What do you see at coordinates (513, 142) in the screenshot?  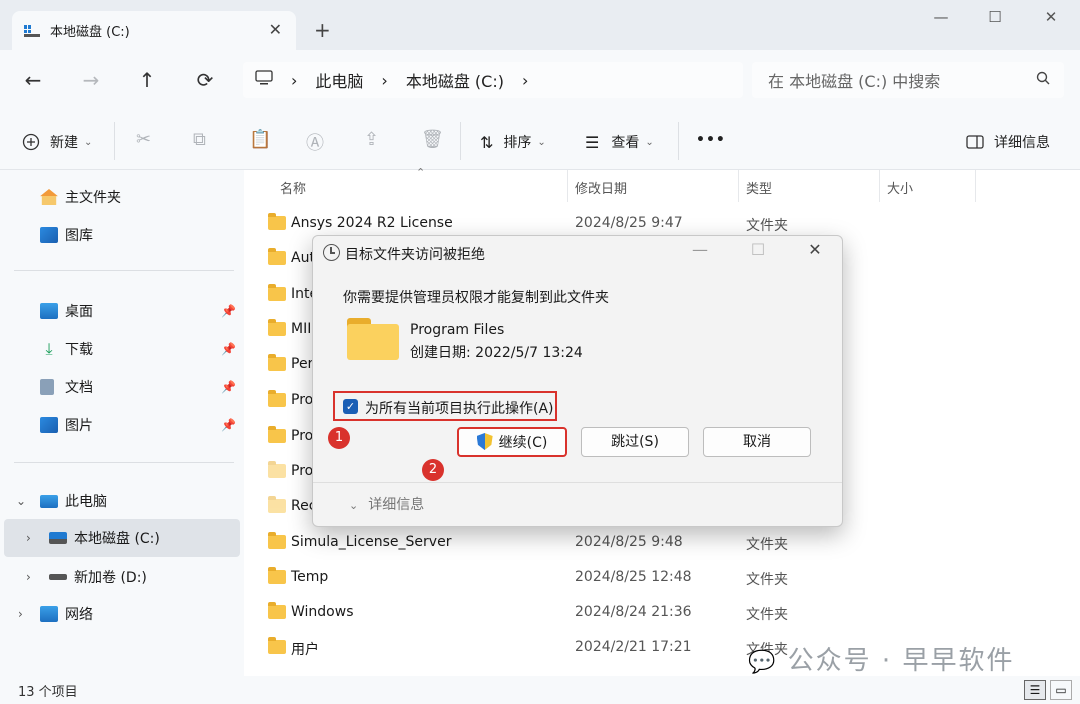 I see `sort-button: ⇅ 排序 ⌄` at bounding box center [513, 142].